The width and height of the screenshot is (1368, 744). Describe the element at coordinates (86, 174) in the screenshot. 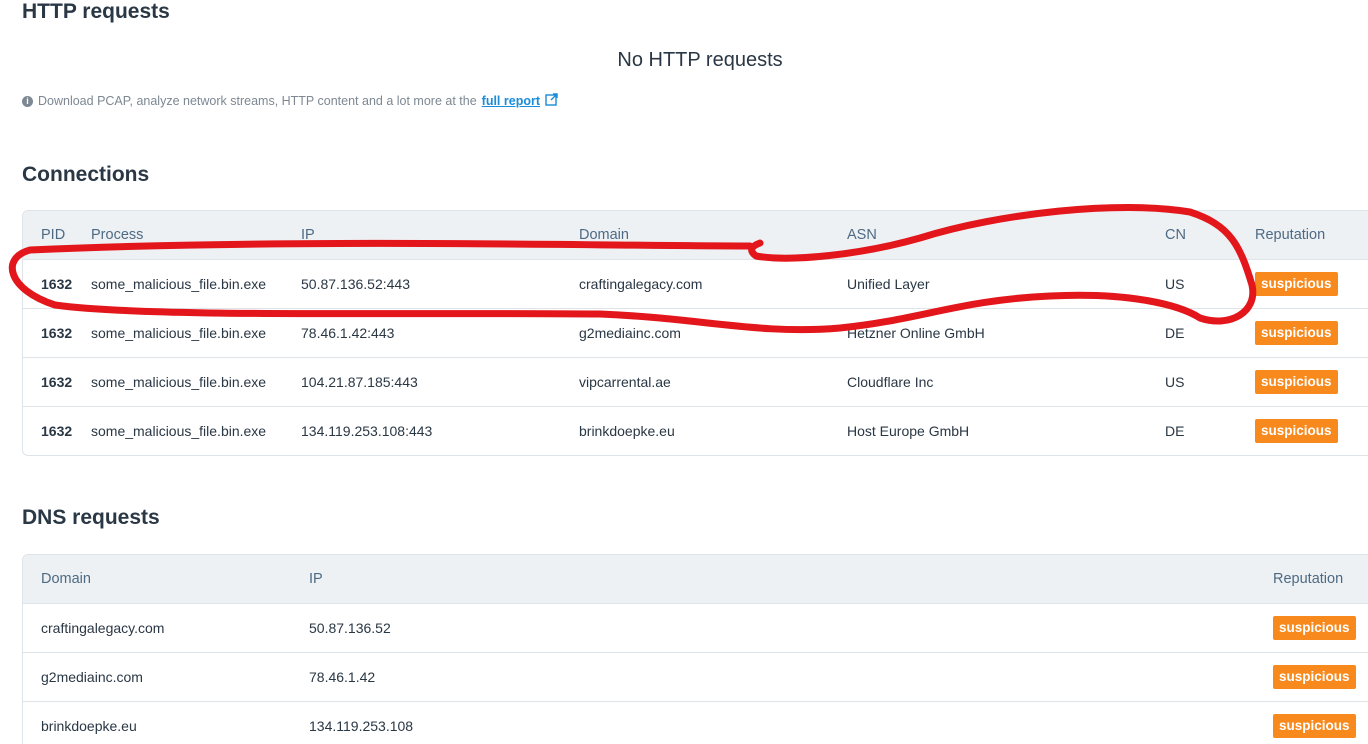

I see `connections-title: Connections` at that location.